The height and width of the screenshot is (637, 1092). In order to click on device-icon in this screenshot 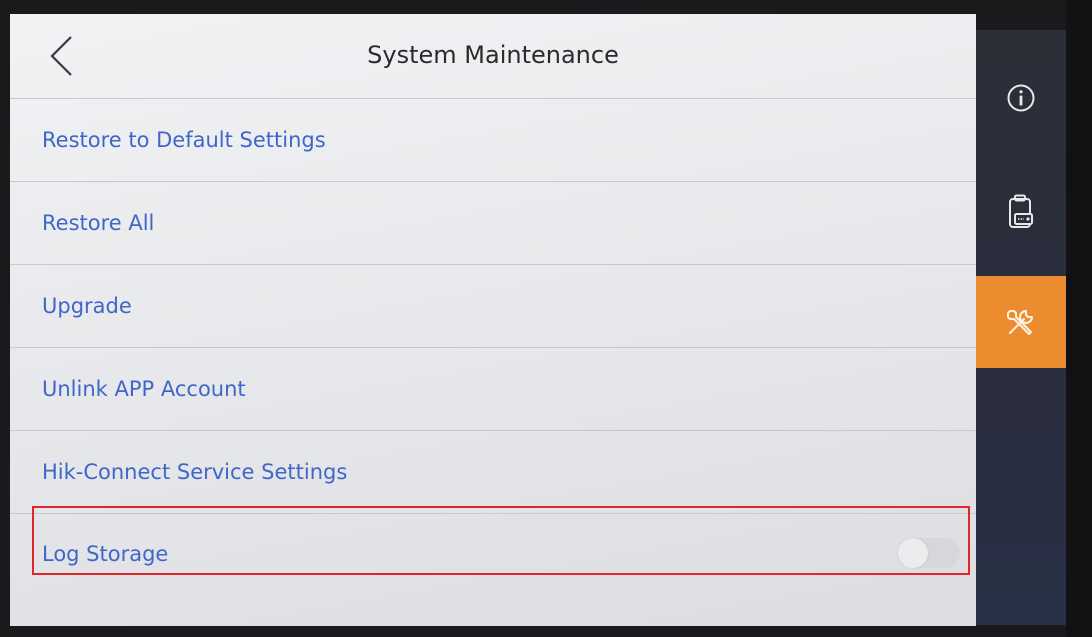, I will do `click(1021, 211)`.